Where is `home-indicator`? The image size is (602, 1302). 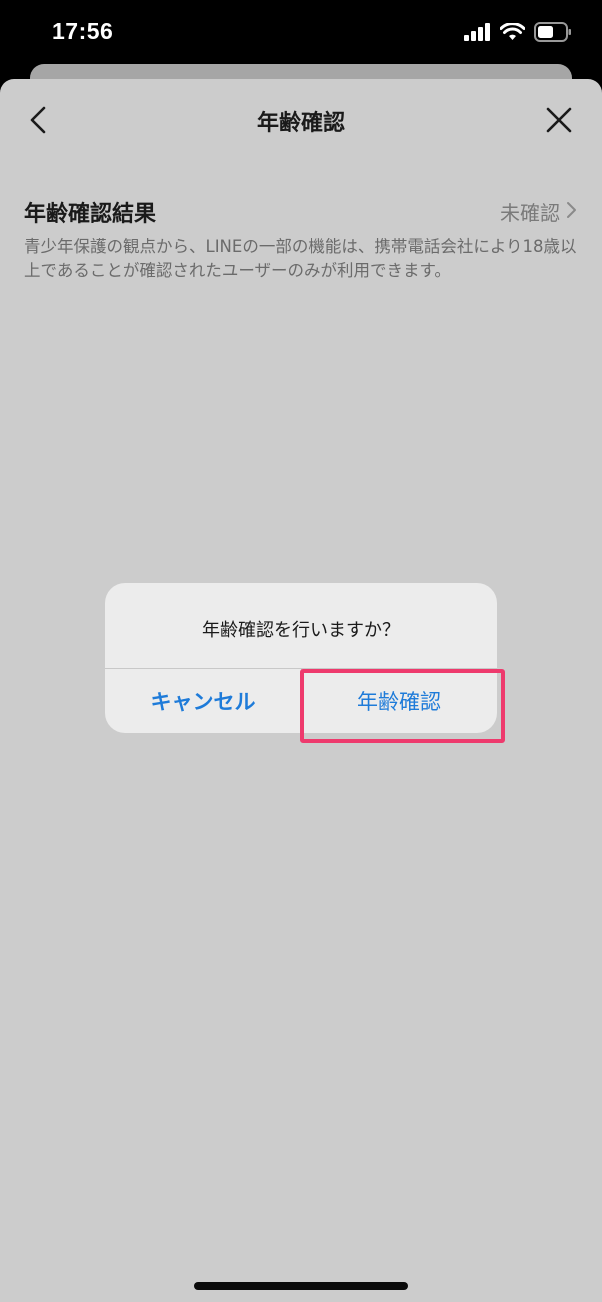 home-indicator is located at coordinates (301, 1286).